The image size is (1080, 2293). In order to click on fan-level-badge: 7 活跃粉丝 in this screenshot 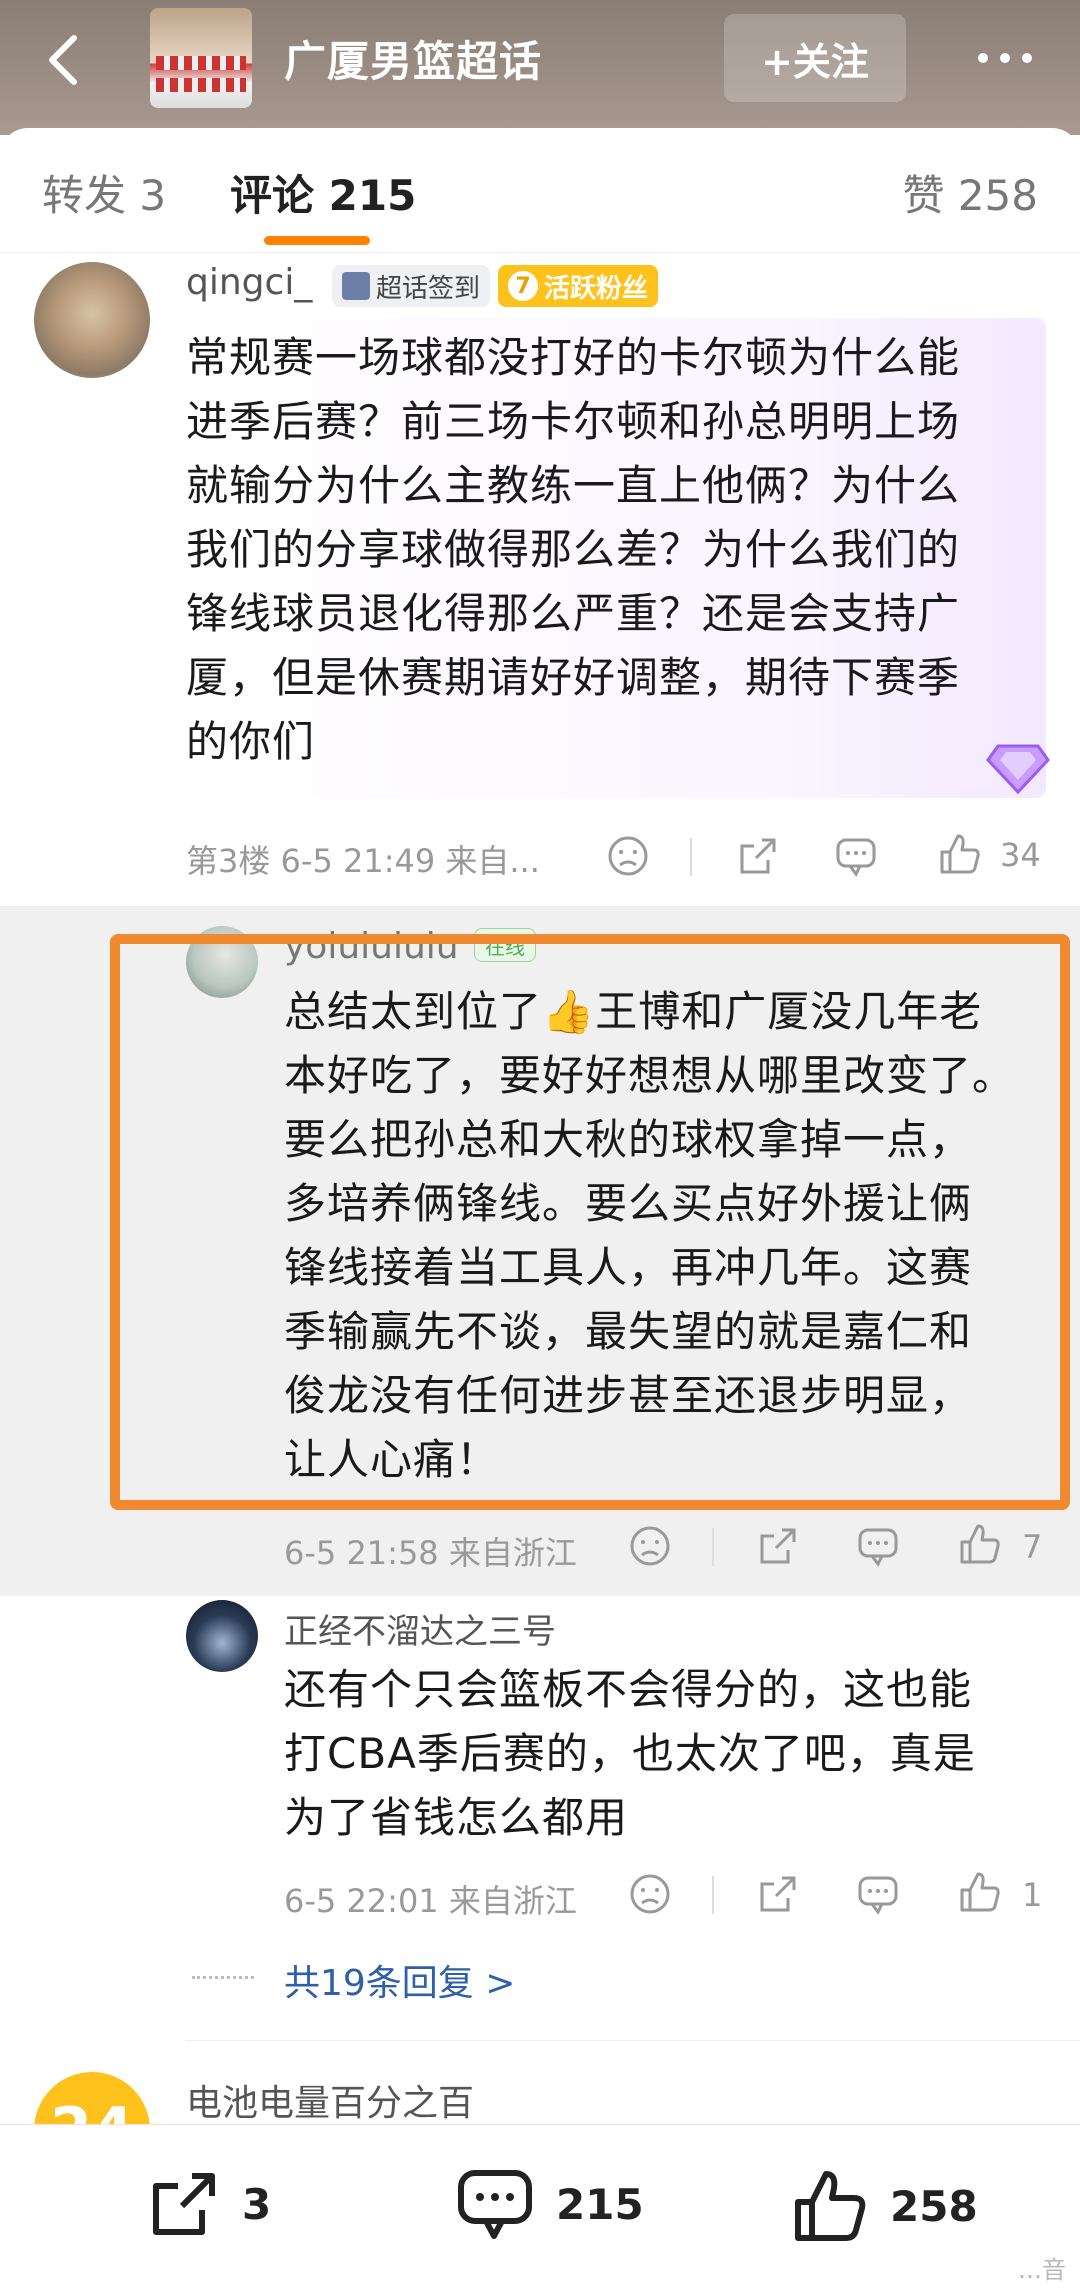, I will do `click(578, 286)`.